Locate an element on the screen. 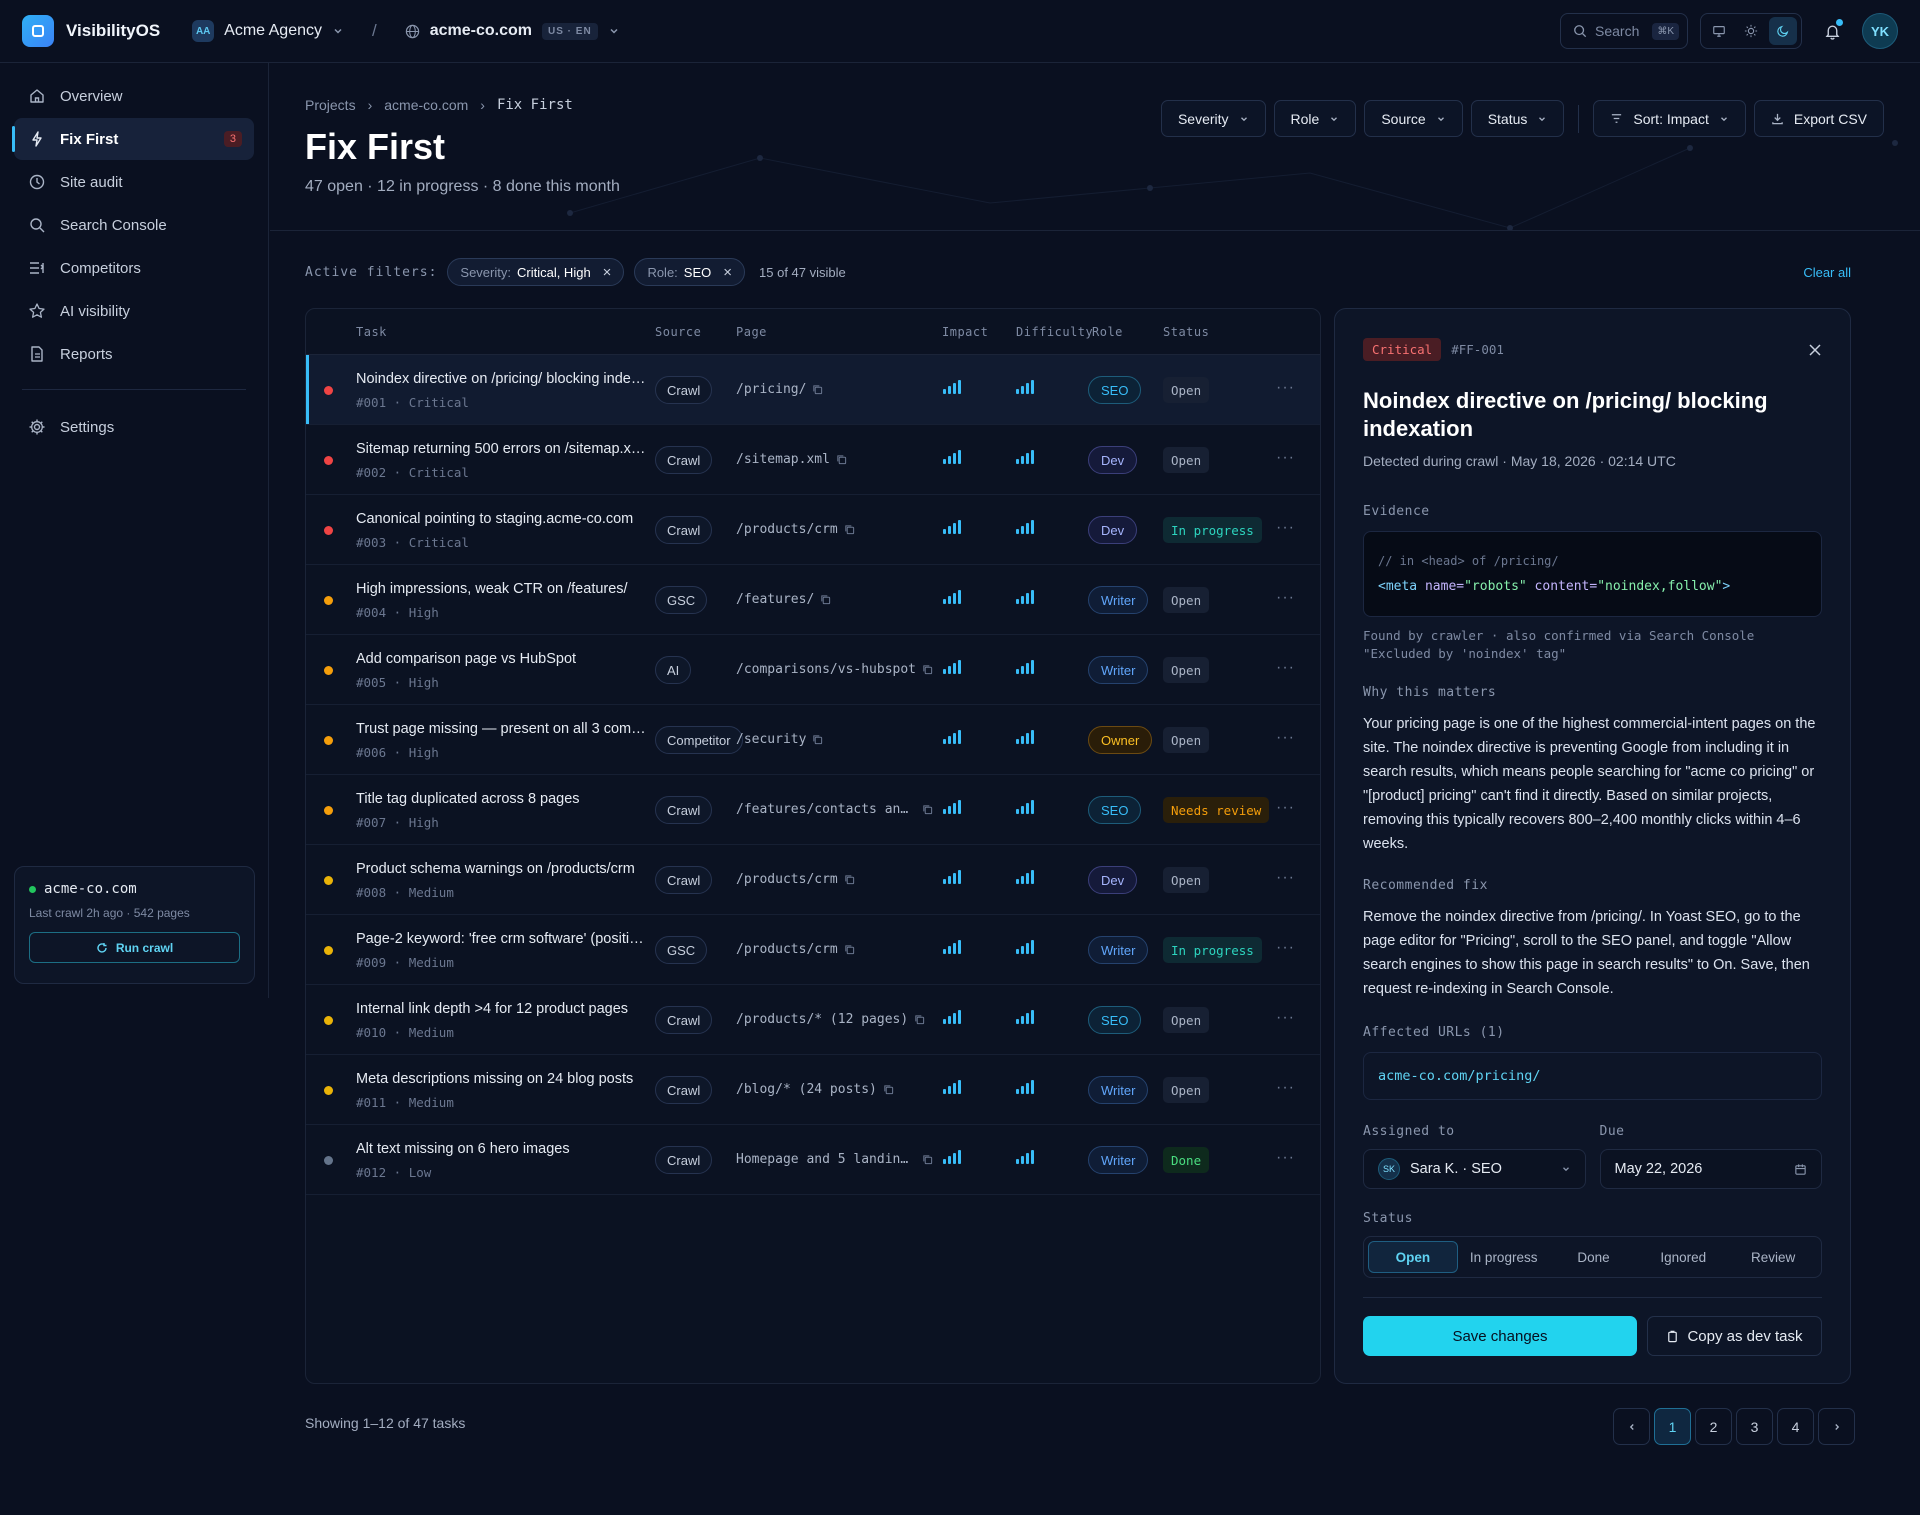 The image size is (1920, 1515). breadcrumb-site: acme-co.com is located at coordinates (426, 105).